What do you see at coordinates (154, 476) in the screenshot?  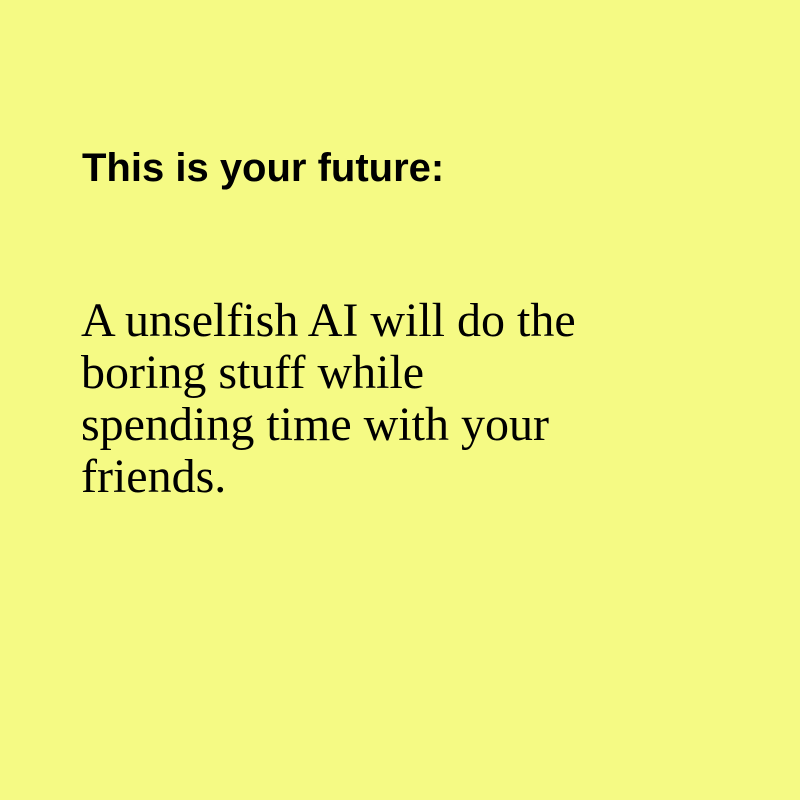 I see `message-line-4: friends.` at bounding box center [154, 476].